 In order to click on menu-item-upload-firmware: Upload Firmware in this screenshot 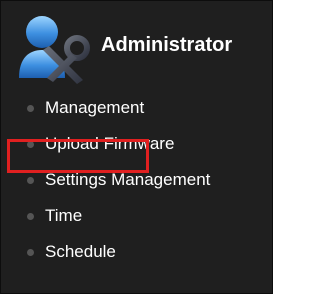, I will do `click(136, 143)`.